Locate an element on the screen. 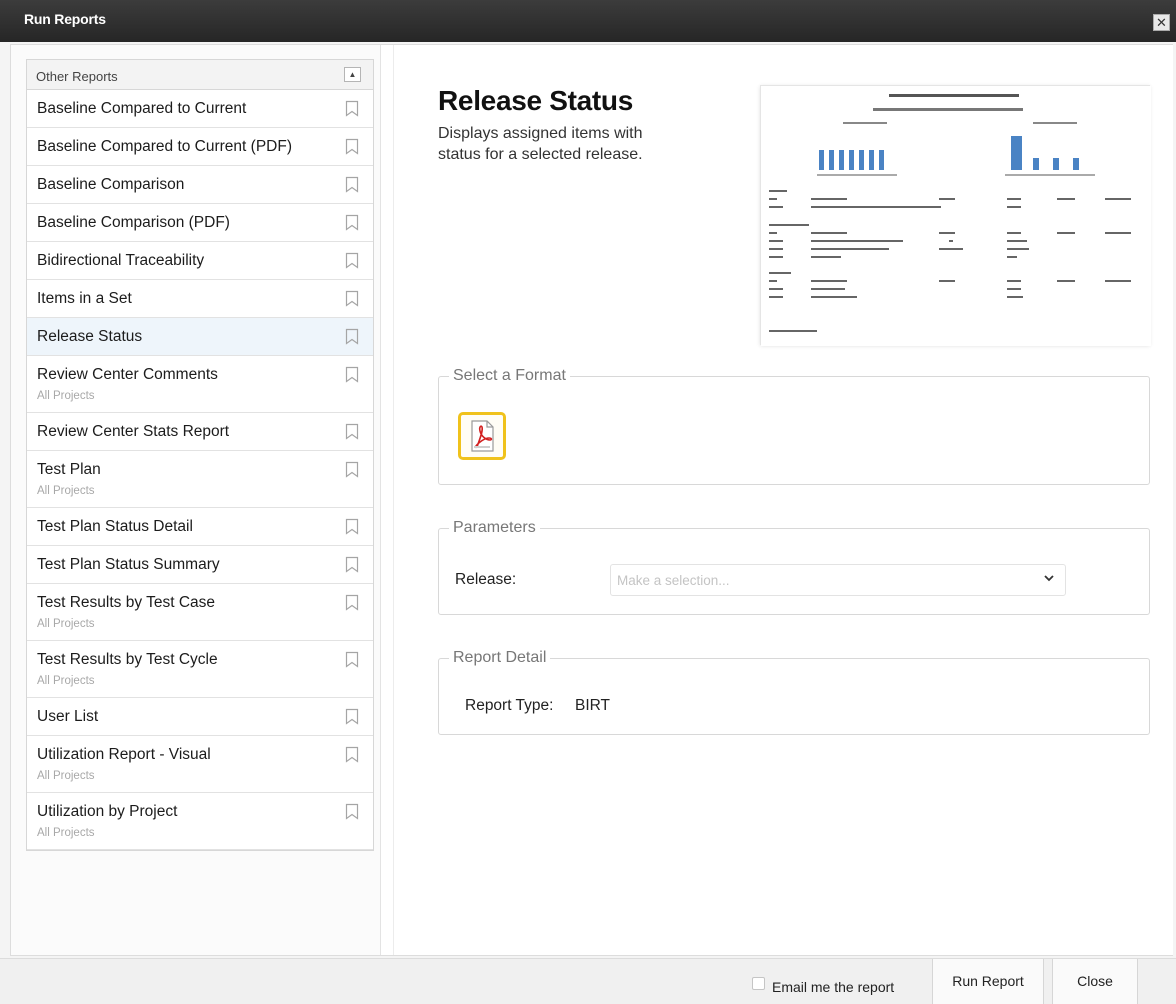 Image resolution: width=1176 pixels, height=1004 pixels. window-title: Run Reports is located at coordinates (65, 19).